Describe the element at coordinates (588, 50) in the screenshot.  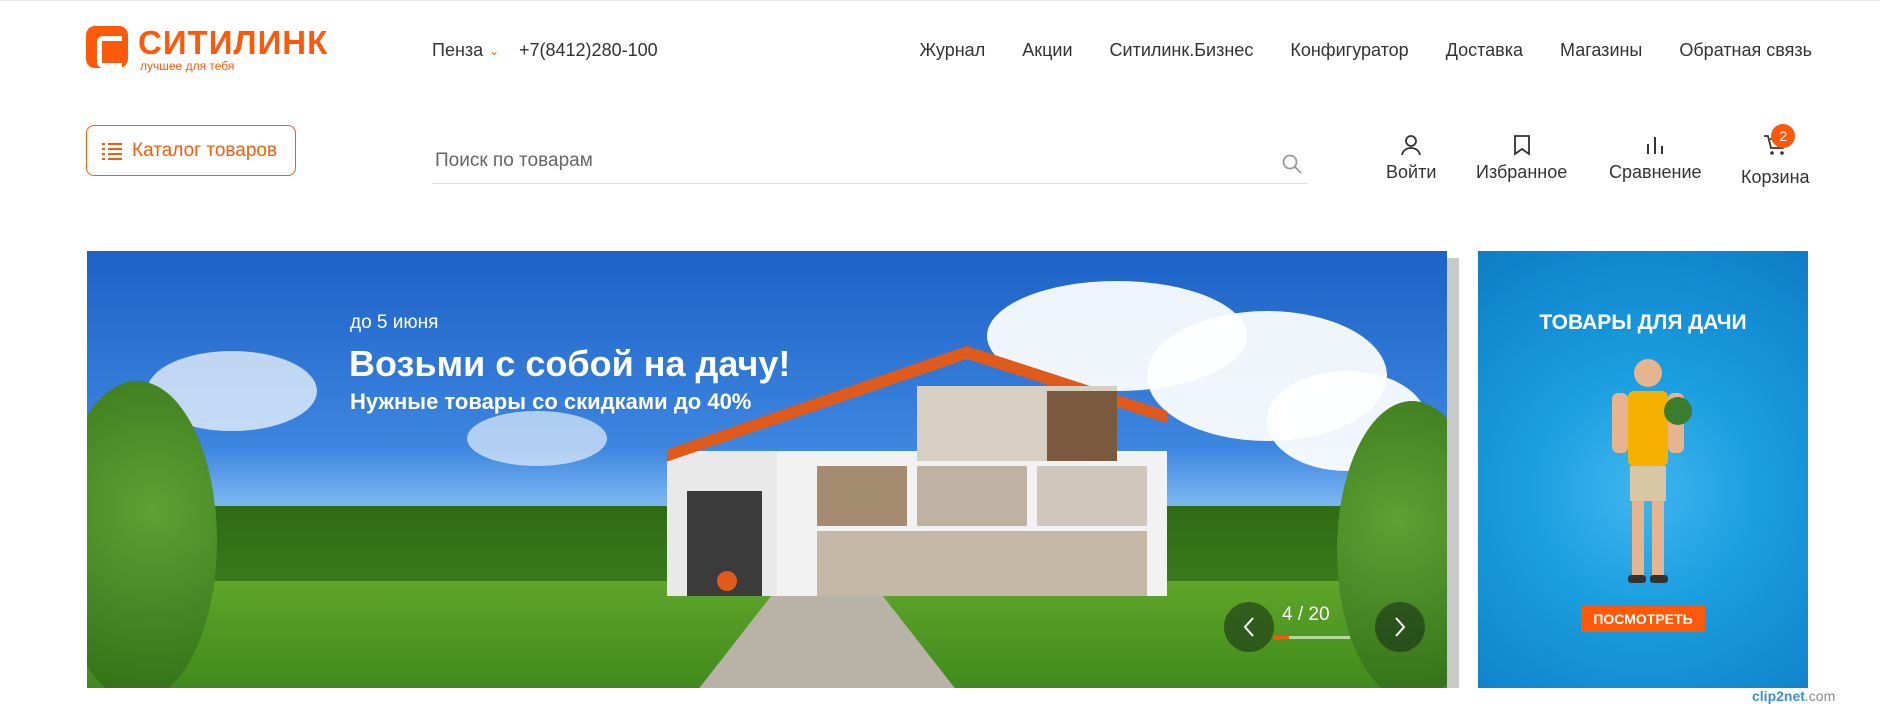
I see `phone-number: +7(8412)280-100` at that location.